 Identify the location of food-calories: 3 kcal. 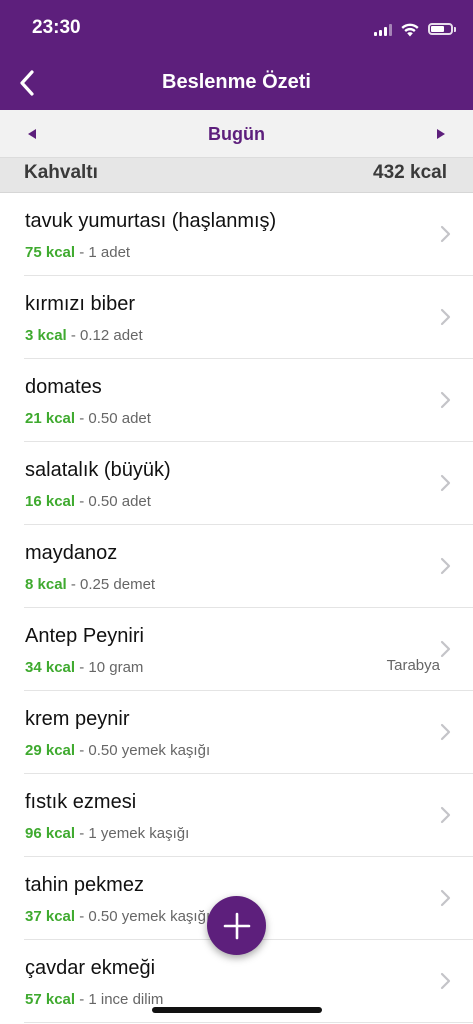
(46, 335).